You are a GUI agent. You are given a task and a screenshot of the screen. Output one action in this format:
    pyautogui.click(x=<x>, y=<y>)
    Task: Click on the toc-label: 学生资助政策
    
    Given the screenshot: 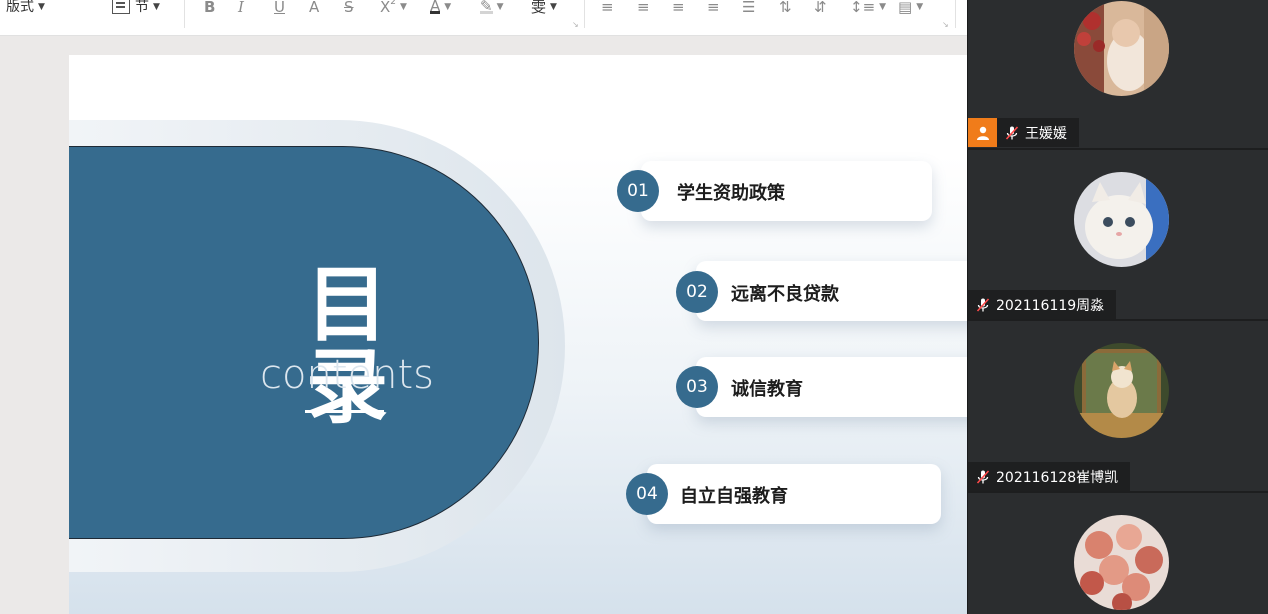 What is the action you would take?
    pyautogui.click(x=731, y=192)
    